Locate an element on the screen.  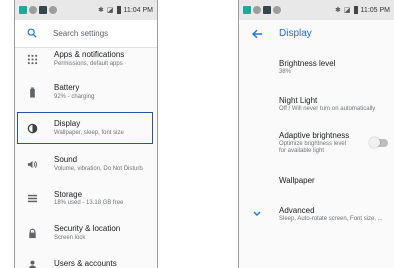
toggle-knob is located at coordinates (374, 142).